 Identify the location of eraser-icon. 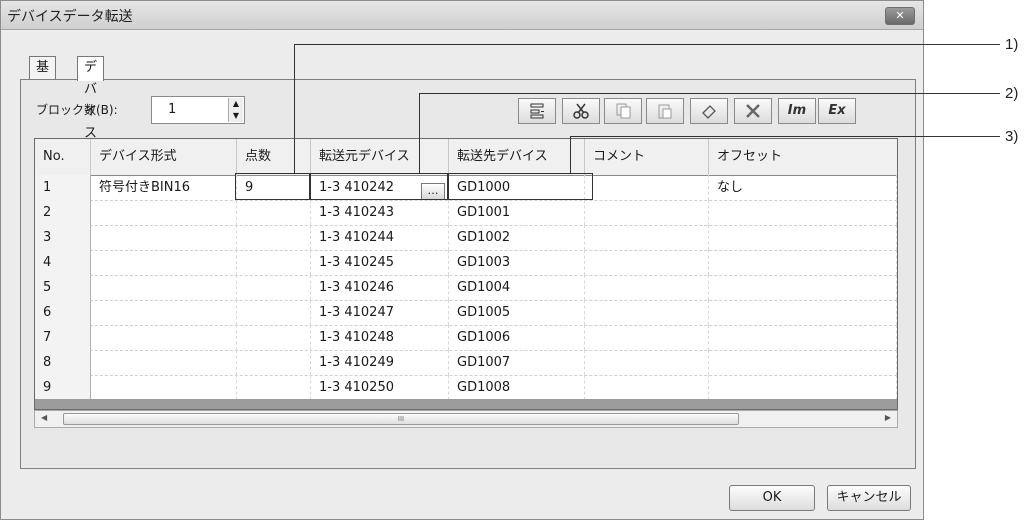
(709, 111).